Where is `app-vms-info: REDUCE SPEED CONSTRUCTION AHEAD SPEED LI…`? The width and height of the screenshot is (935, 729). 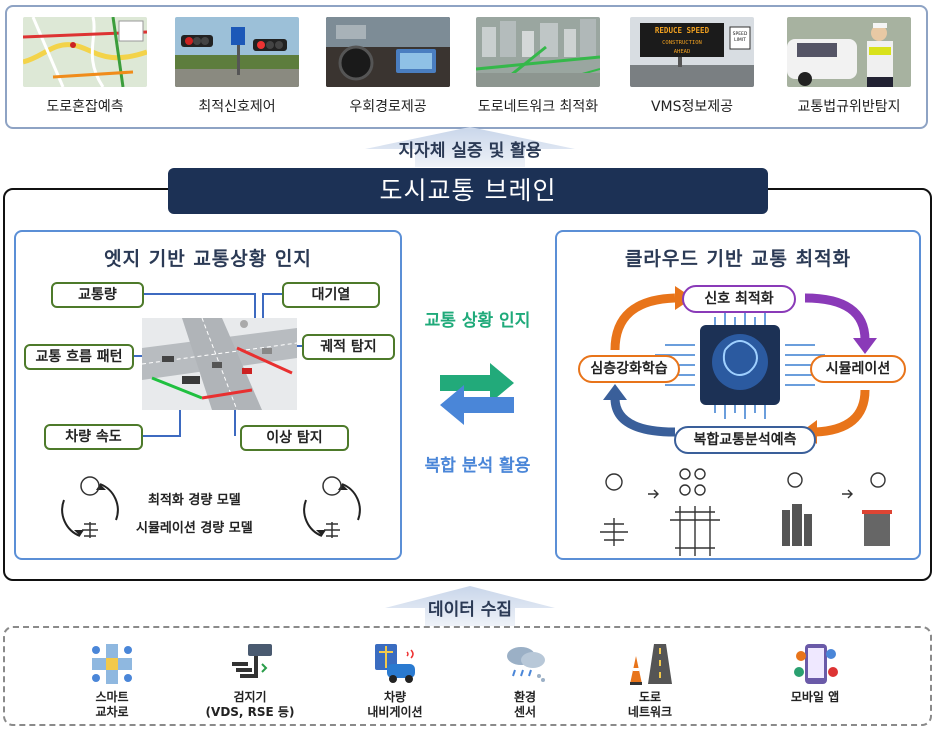 app-vms-info: REDUCE SPEED CONSTRUCTION AHEAD SPEED LI… is located at coordinates (692, 71).